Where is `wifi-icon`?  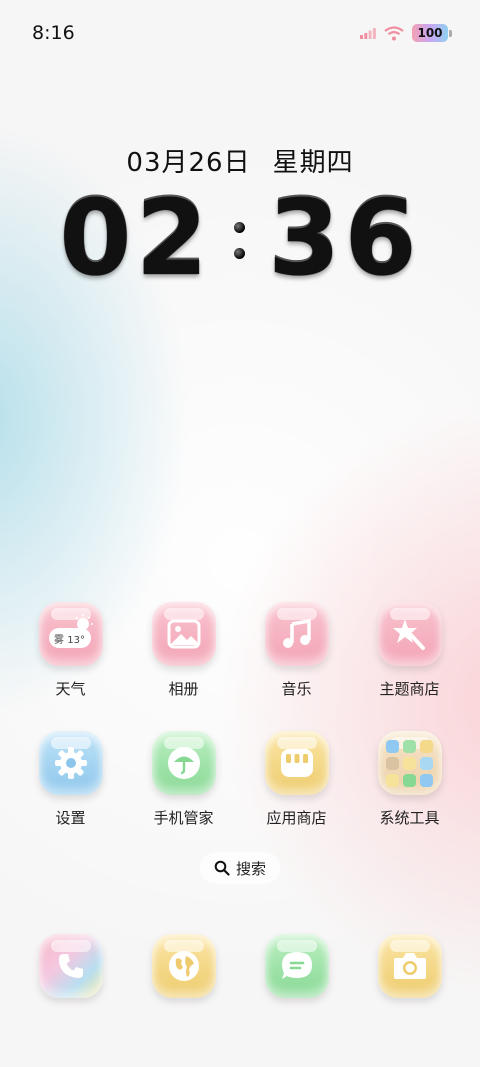 wifi-icon is located at coordinates (394, 32).